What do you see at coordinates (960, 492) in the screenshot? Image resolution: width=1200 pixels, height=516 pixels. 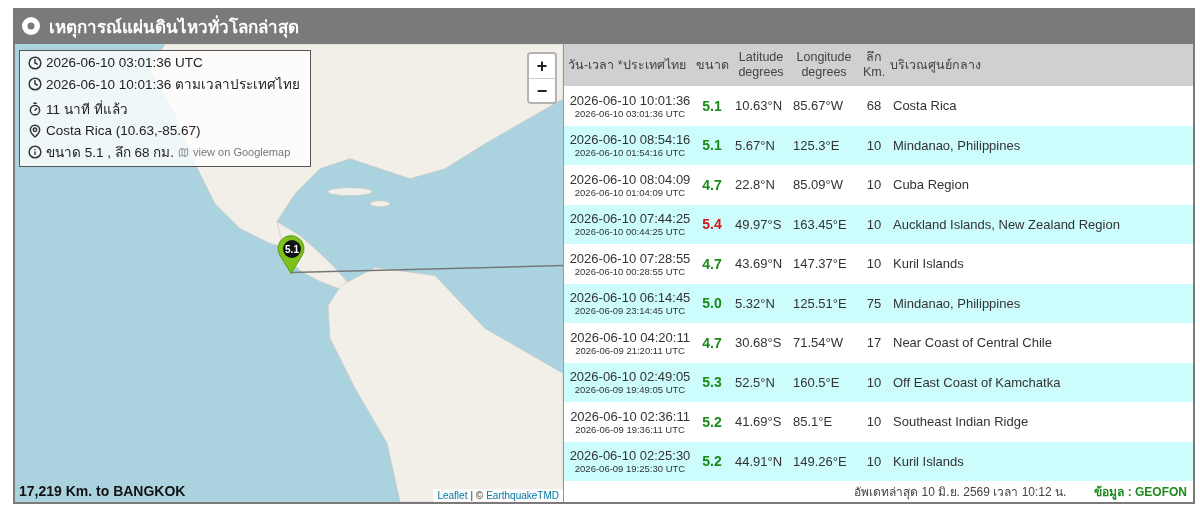 I see `last-updated-text: อัพเดทล่าสุด 10 มิ.ย. 2569 เวลา 10:12 น.` at bounding box center [960, 492].